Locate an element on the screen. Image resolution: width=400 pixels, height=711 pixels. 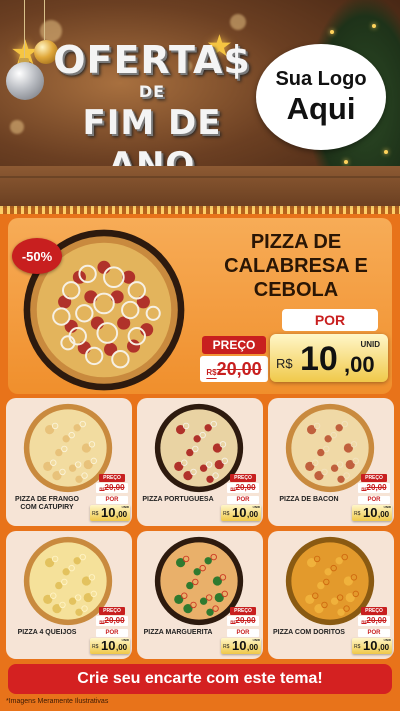
logo-placeholder: Sua Logo Aqui is located at coordinates (321, 97).